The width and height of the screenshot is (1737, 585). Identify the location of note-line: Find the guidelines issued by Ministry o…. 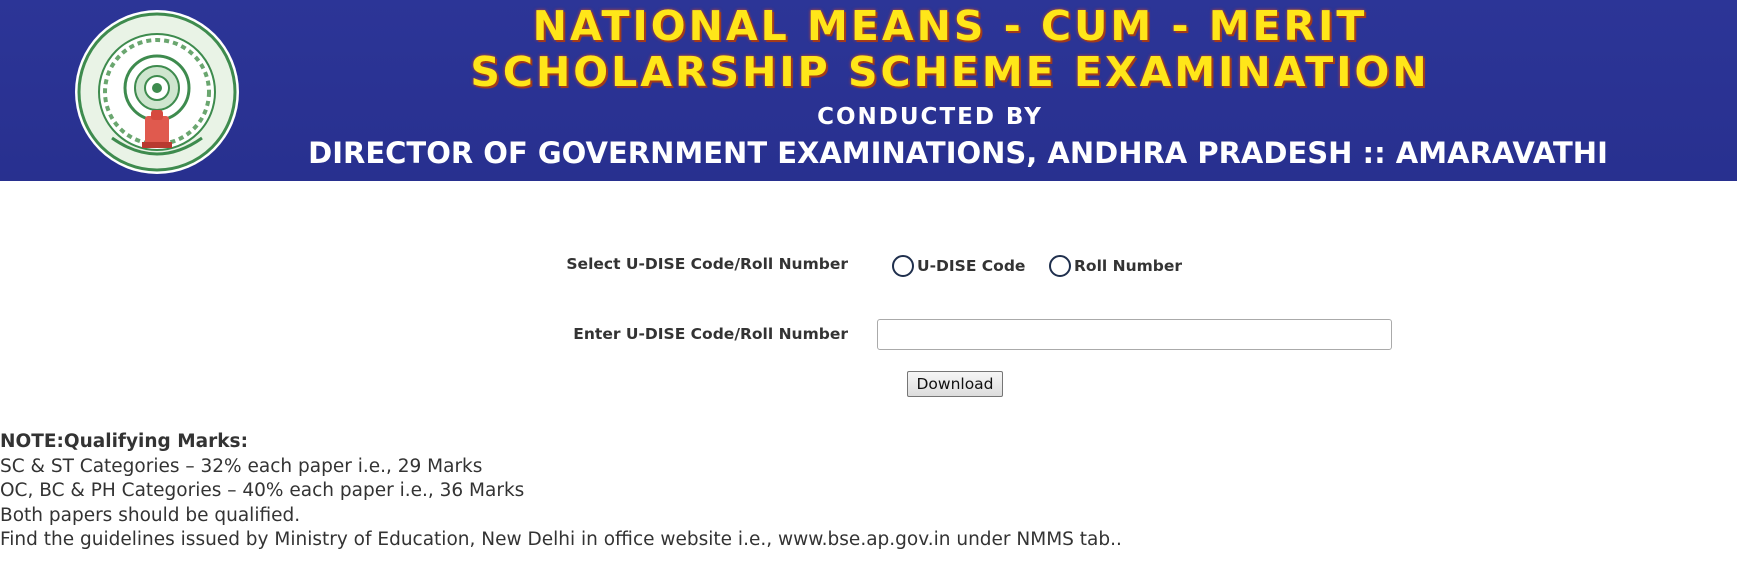
(561, 540).